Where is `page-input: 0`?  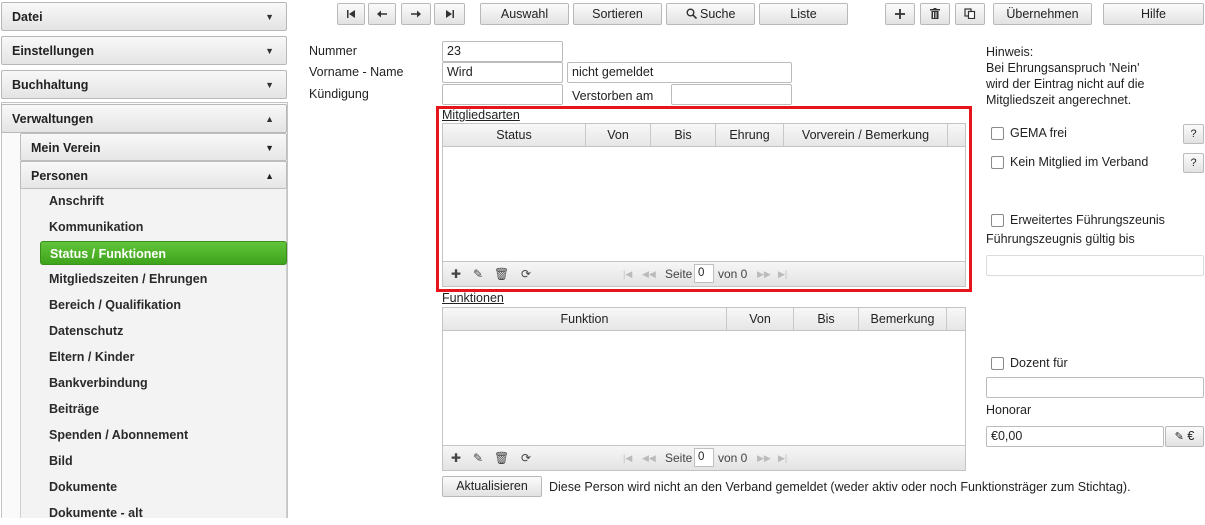
page-input: 0 is located at coordinates (704, 457).